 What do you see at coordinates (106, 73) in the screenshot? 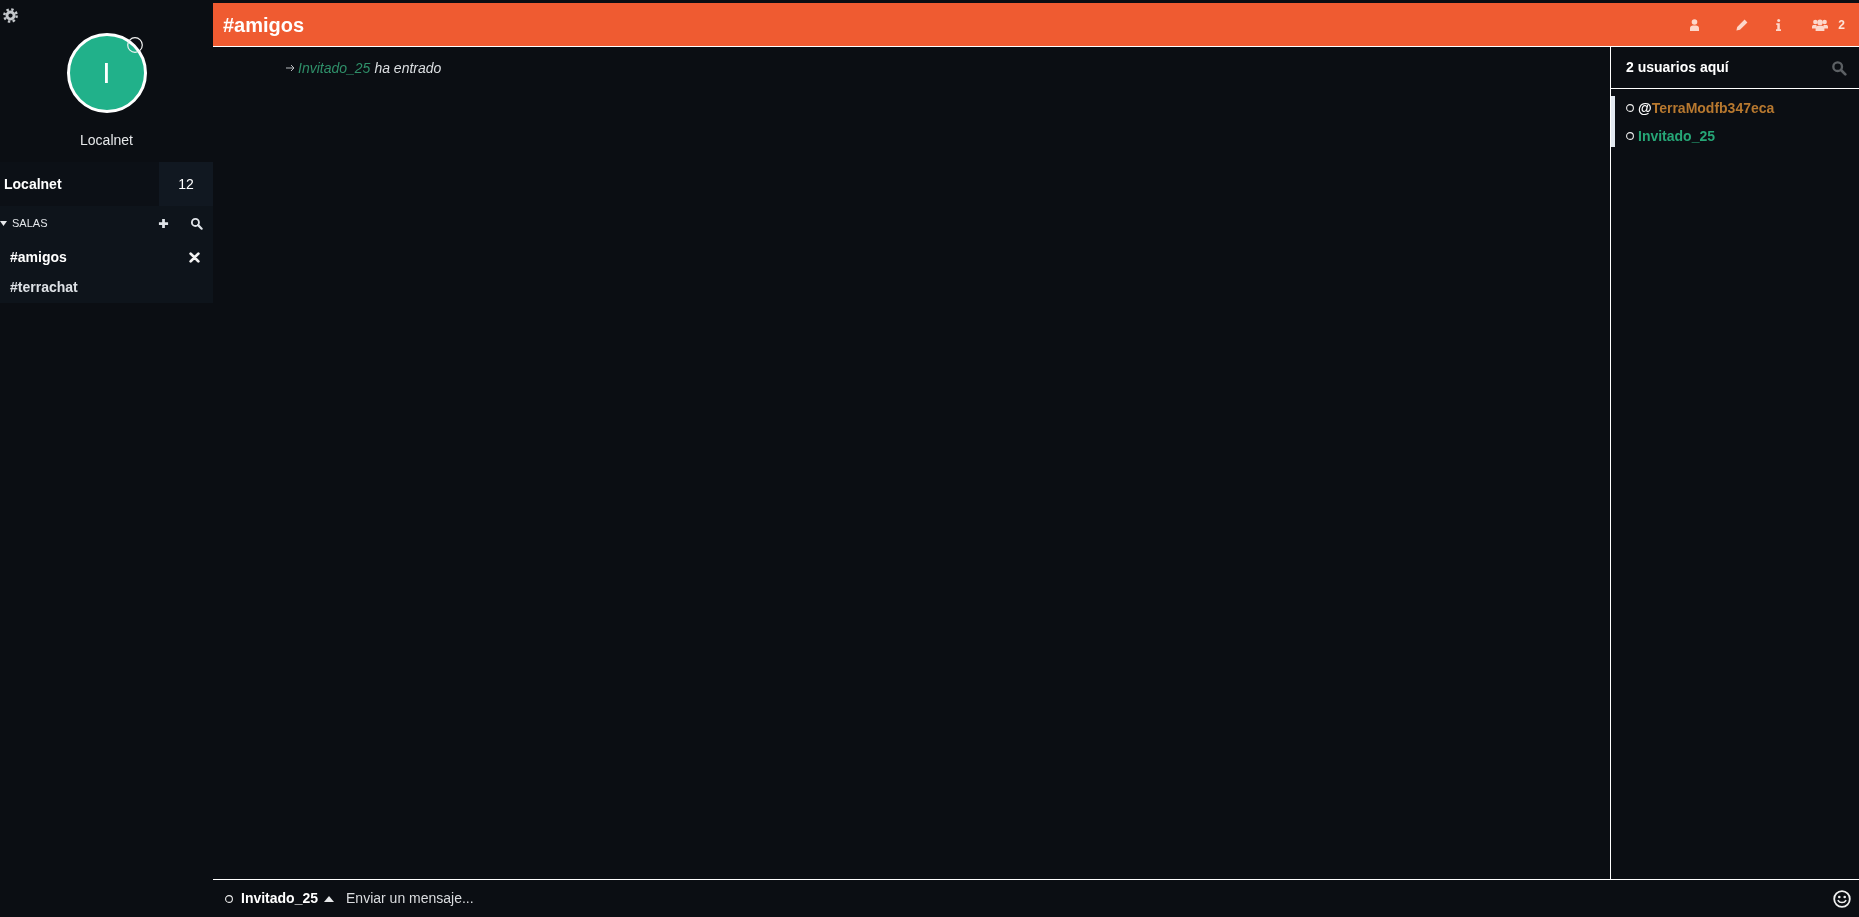
I see `avatar-letter: I` at bounding box center [106, 73].